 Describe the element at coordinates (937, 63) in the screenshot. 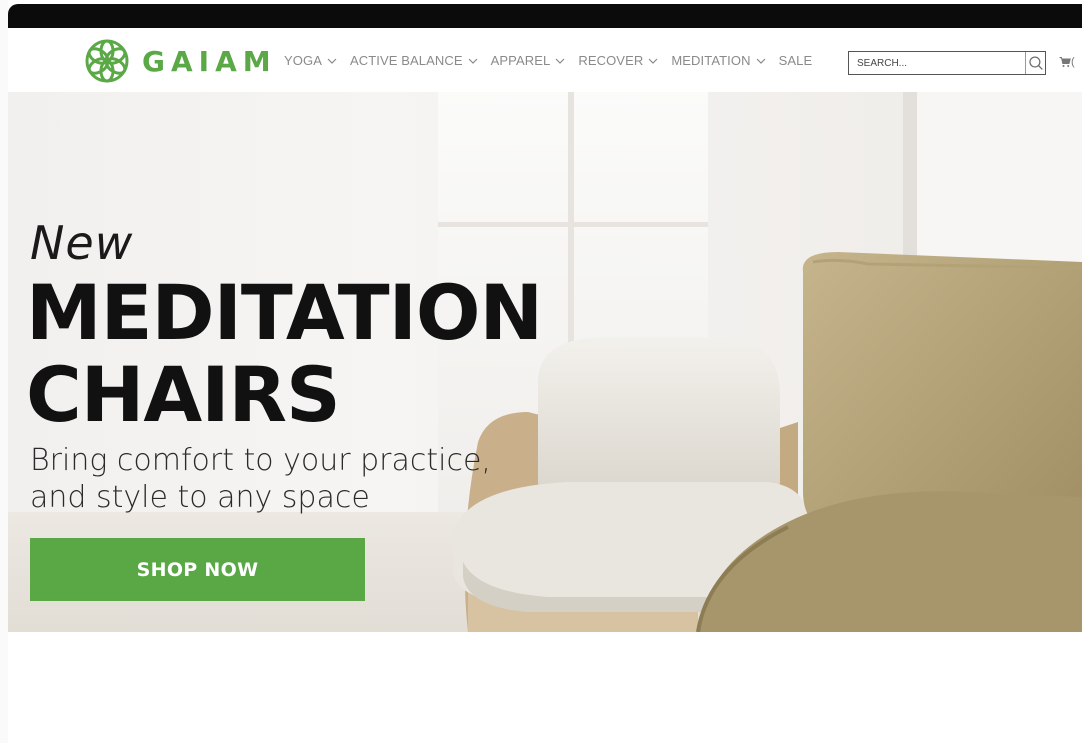

I see `search-input` at that location.